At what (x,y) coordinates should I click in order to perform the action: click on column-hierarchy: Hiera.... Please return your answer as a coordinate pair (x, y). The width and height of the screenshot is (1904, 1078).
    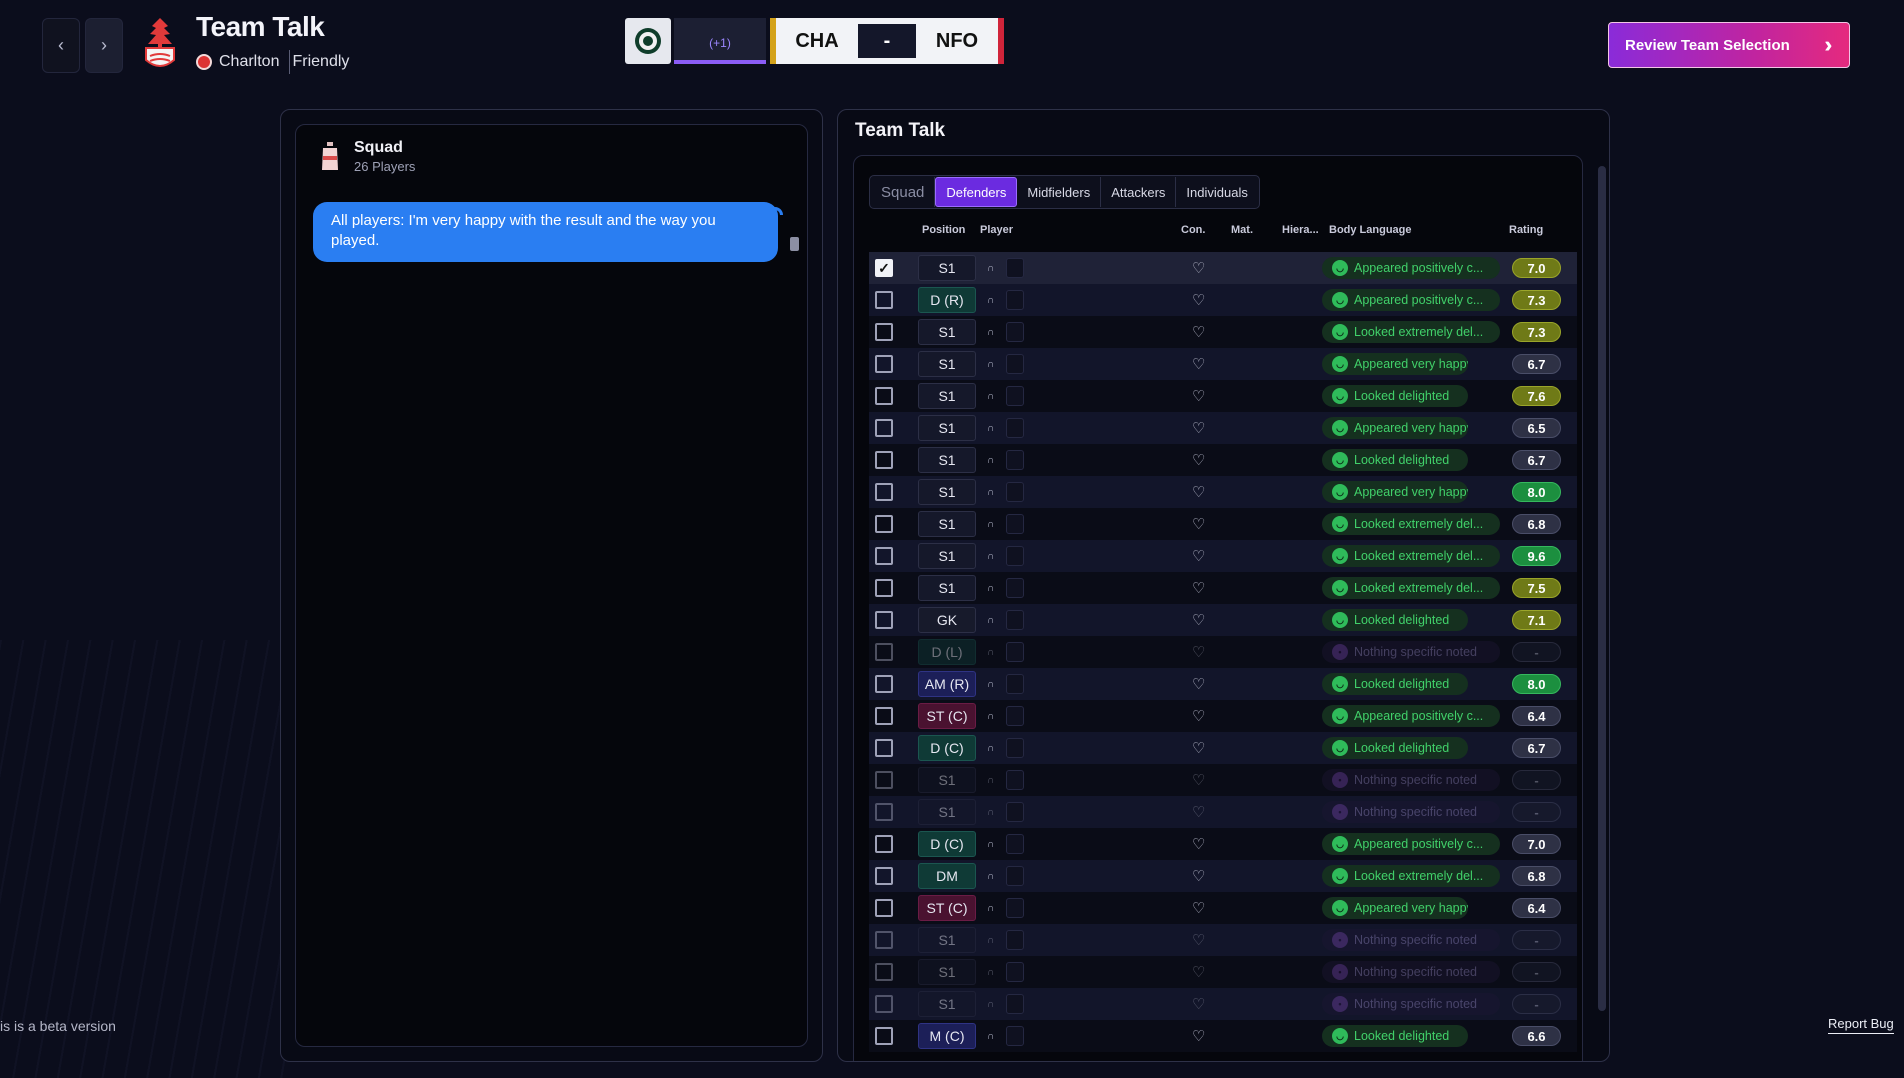
    Looking at the image, I should click on (1300, 230).